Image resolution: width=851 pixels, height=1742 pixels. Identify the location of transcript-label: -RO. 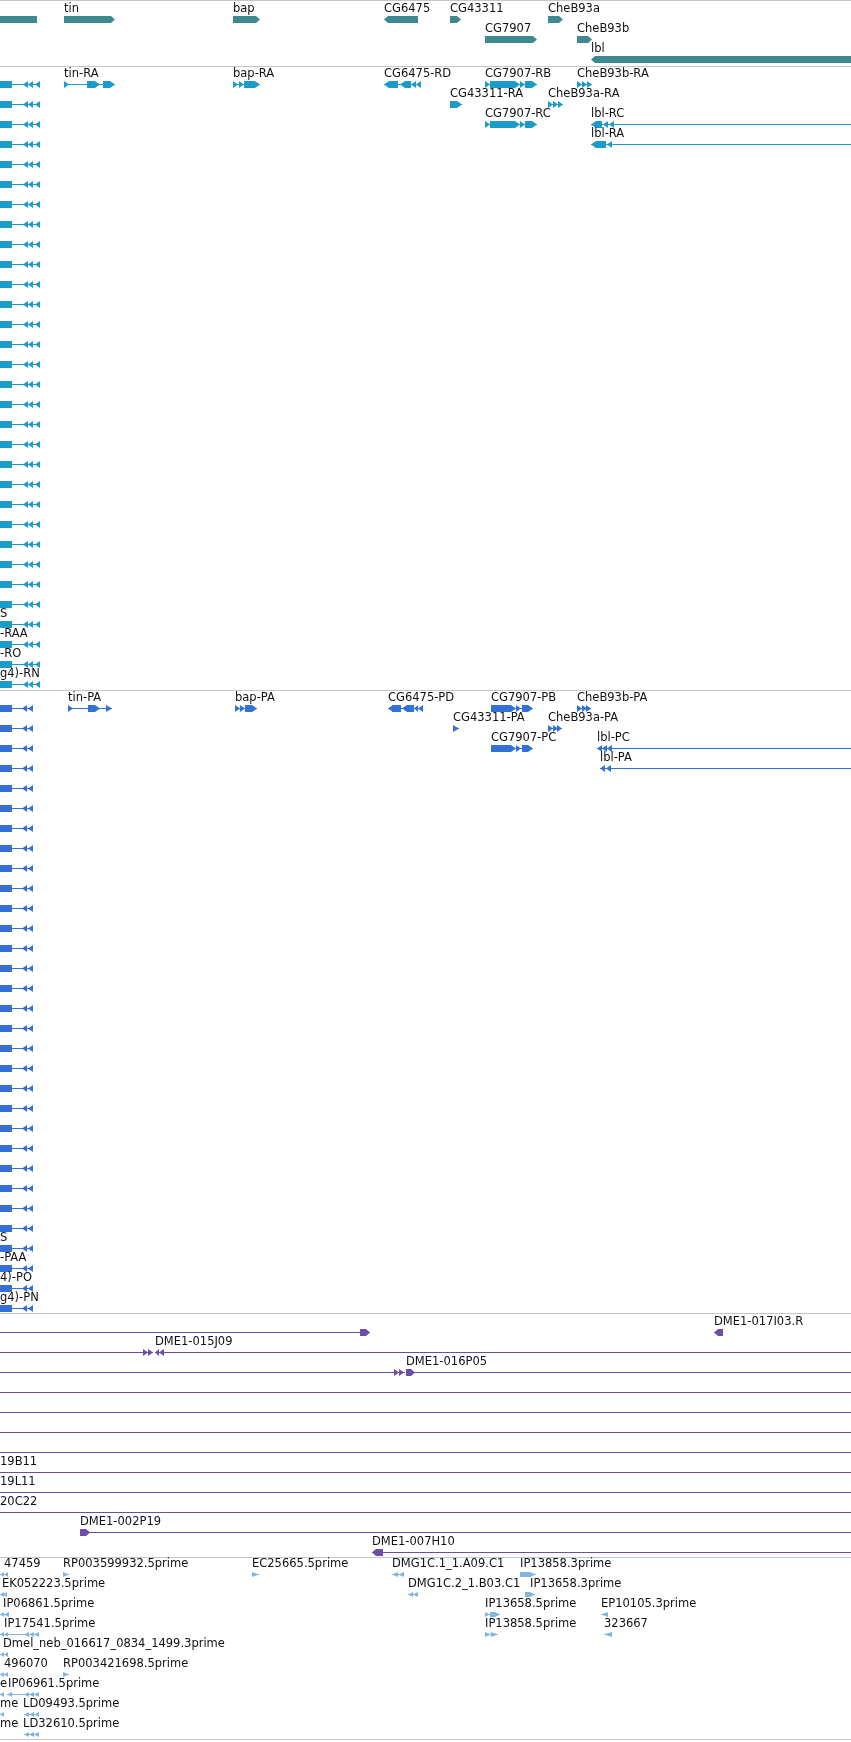
(11, 653).